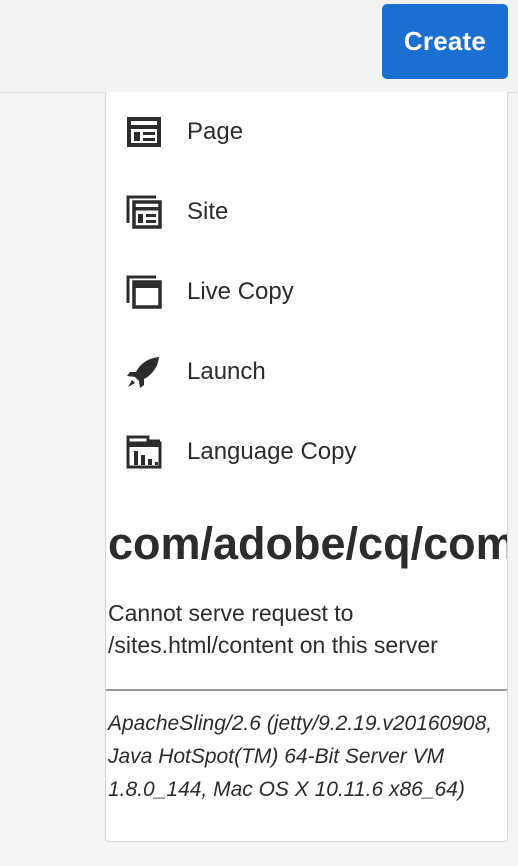 This screenshot has height=866, width=518. I want to click on menu-item-label: Live Copy, so click(240, 291).